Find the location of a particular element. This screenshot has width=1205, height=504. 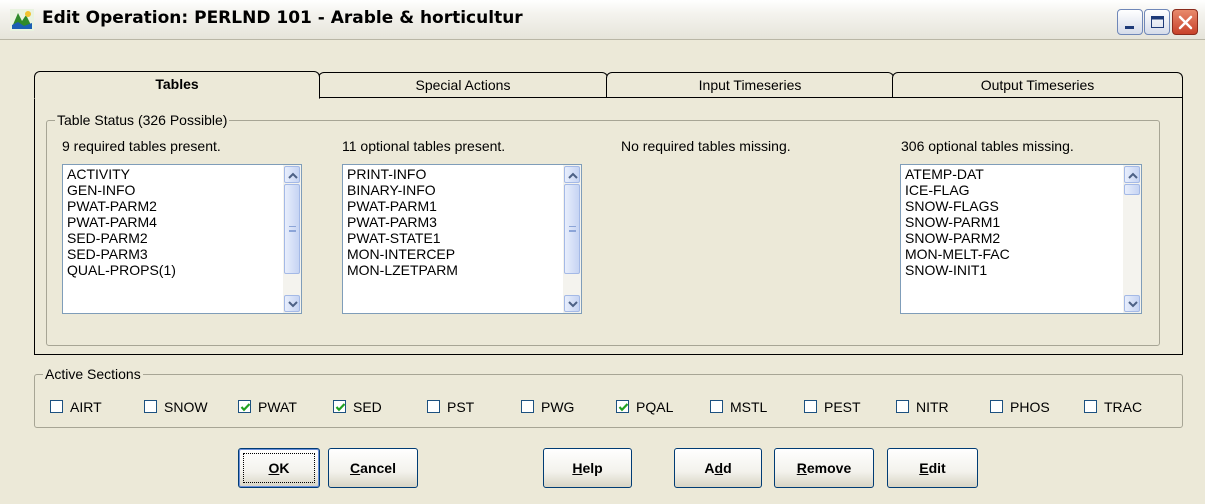

maximize-button is located at coordinates (1157, 22).